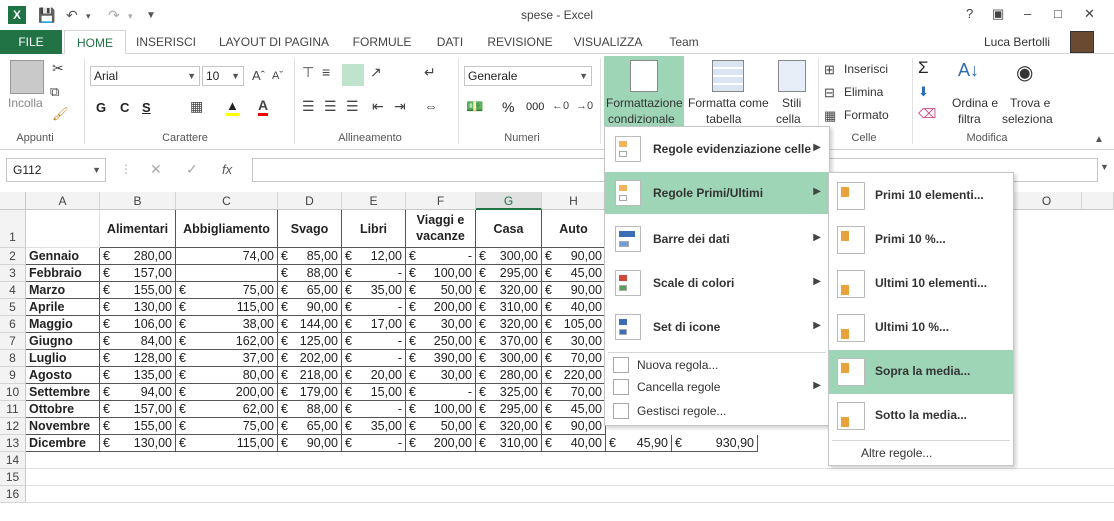  I want to click on row-header: 14, so click(13, 460).